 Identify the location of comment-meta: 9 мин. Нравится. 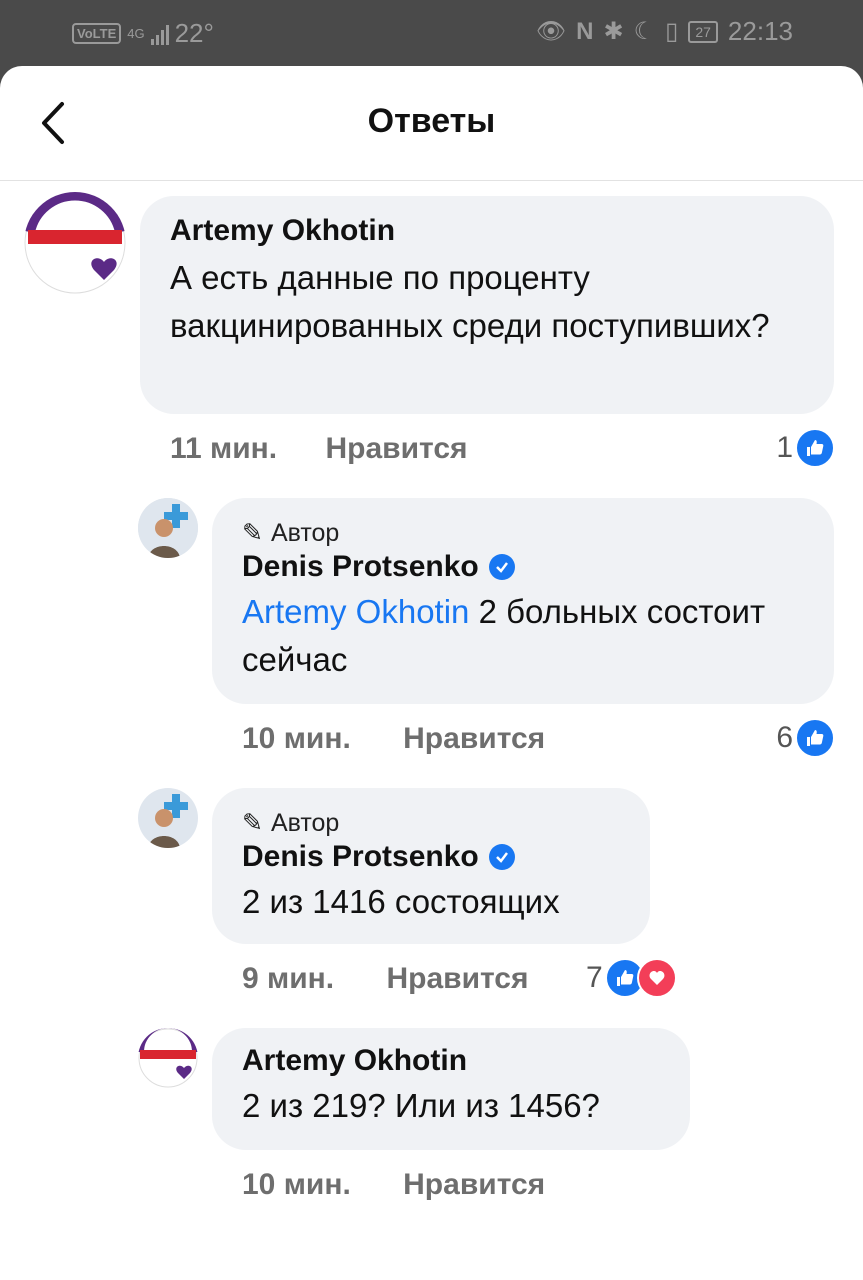
(385, 979).